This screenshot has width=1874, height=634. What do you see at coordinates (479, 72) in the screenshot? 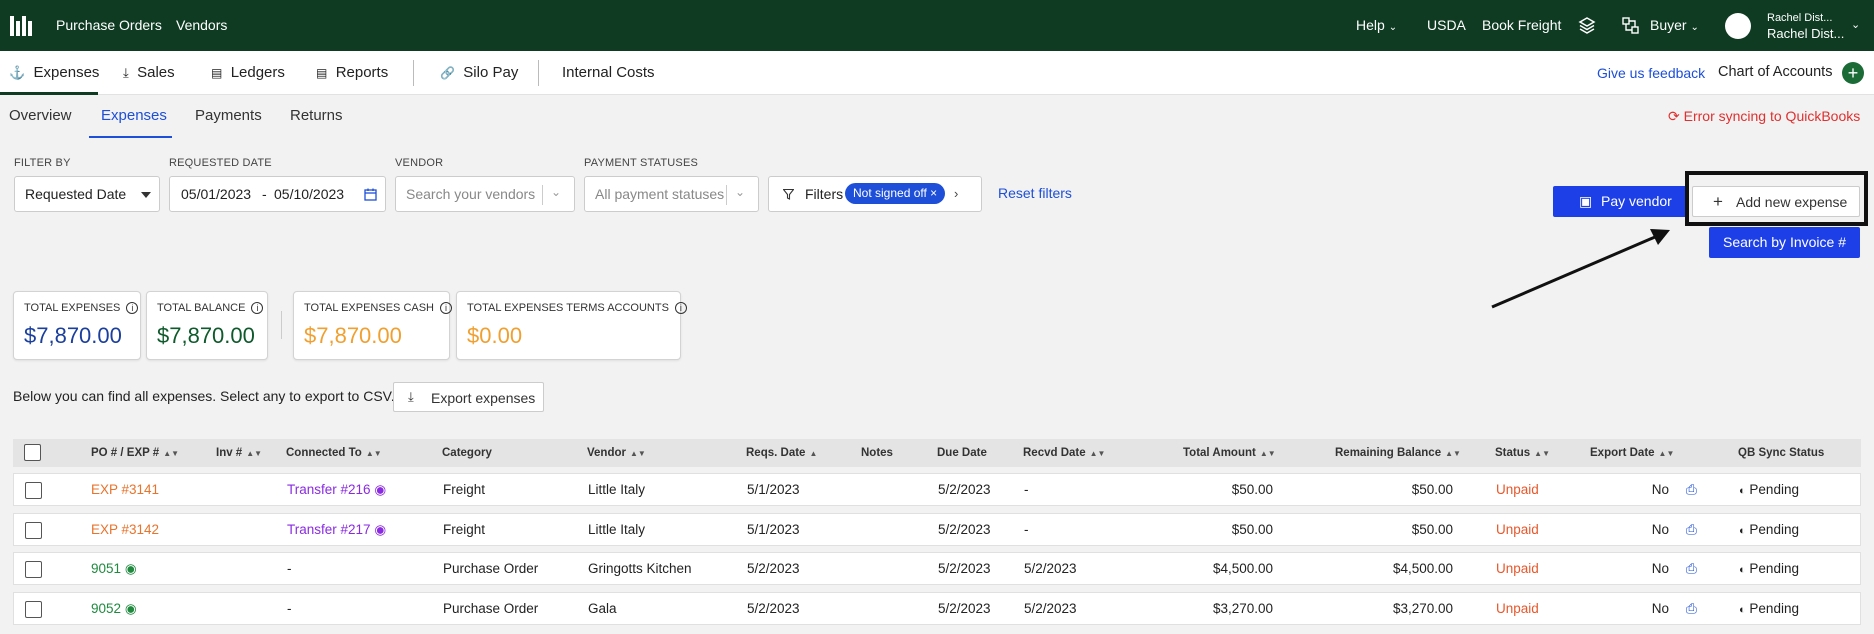
I see `tab-silo-pay: 🔗 Silo Pay` at bounding box center [479, 72].